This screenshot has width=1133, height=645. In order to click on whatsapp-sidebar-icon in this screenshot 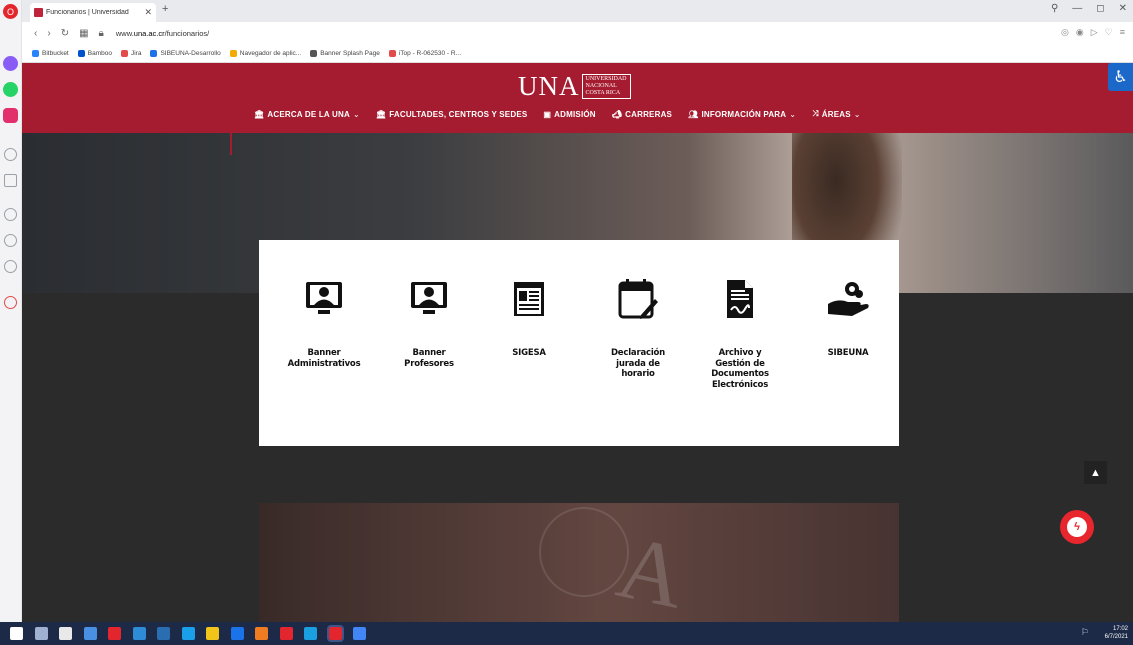, I will do `click(10, 89)`.